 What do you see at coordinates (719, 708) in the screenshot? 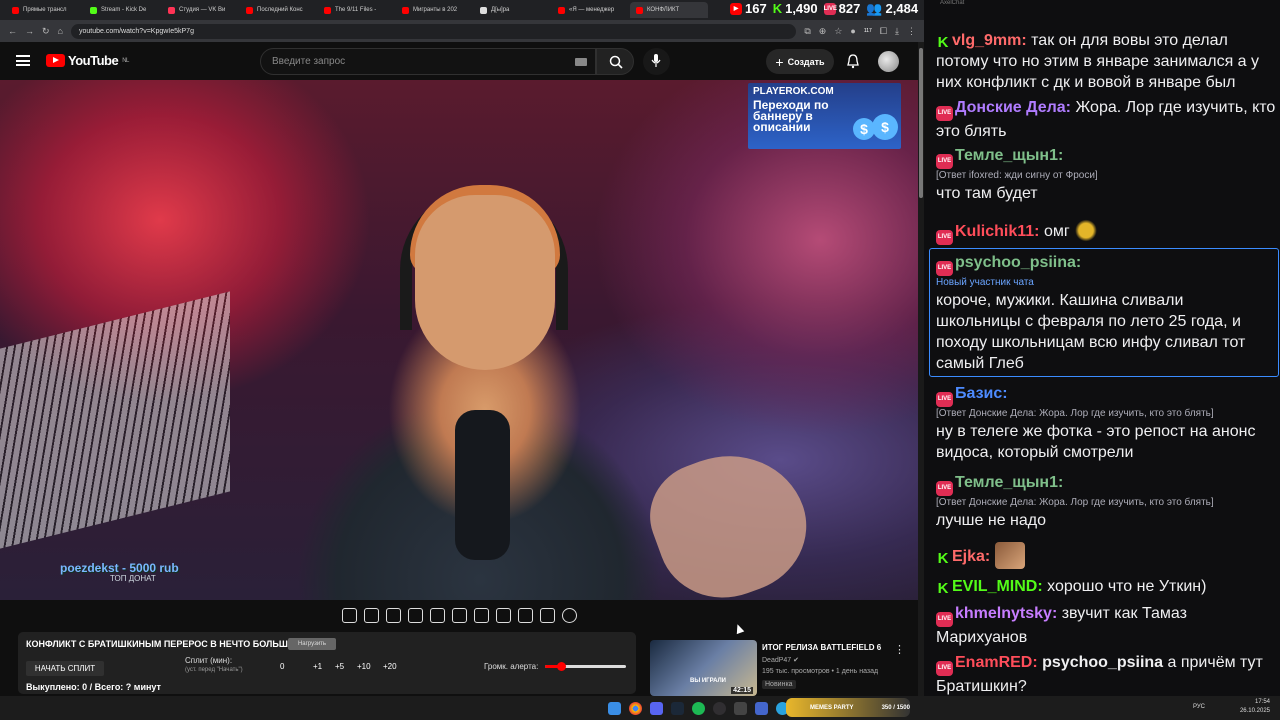
I see `obs-icon` at bounding box center [719, 708].